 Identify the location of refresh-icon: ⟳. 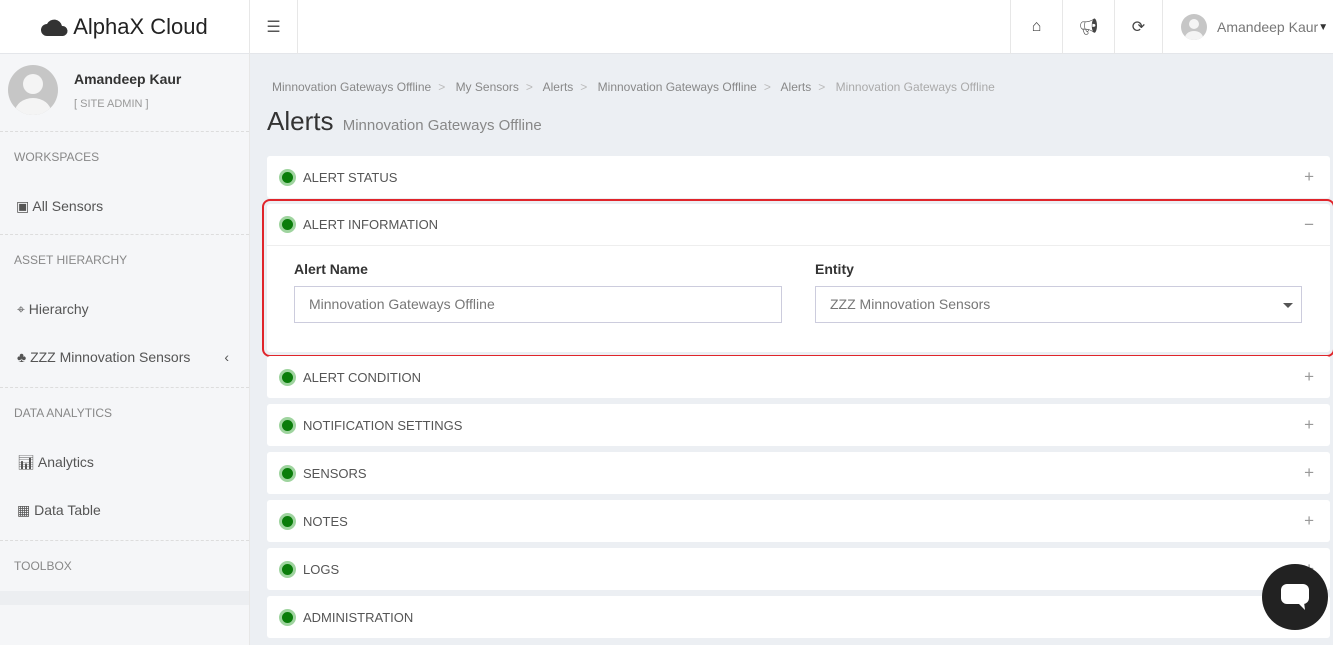
(1138, 27).